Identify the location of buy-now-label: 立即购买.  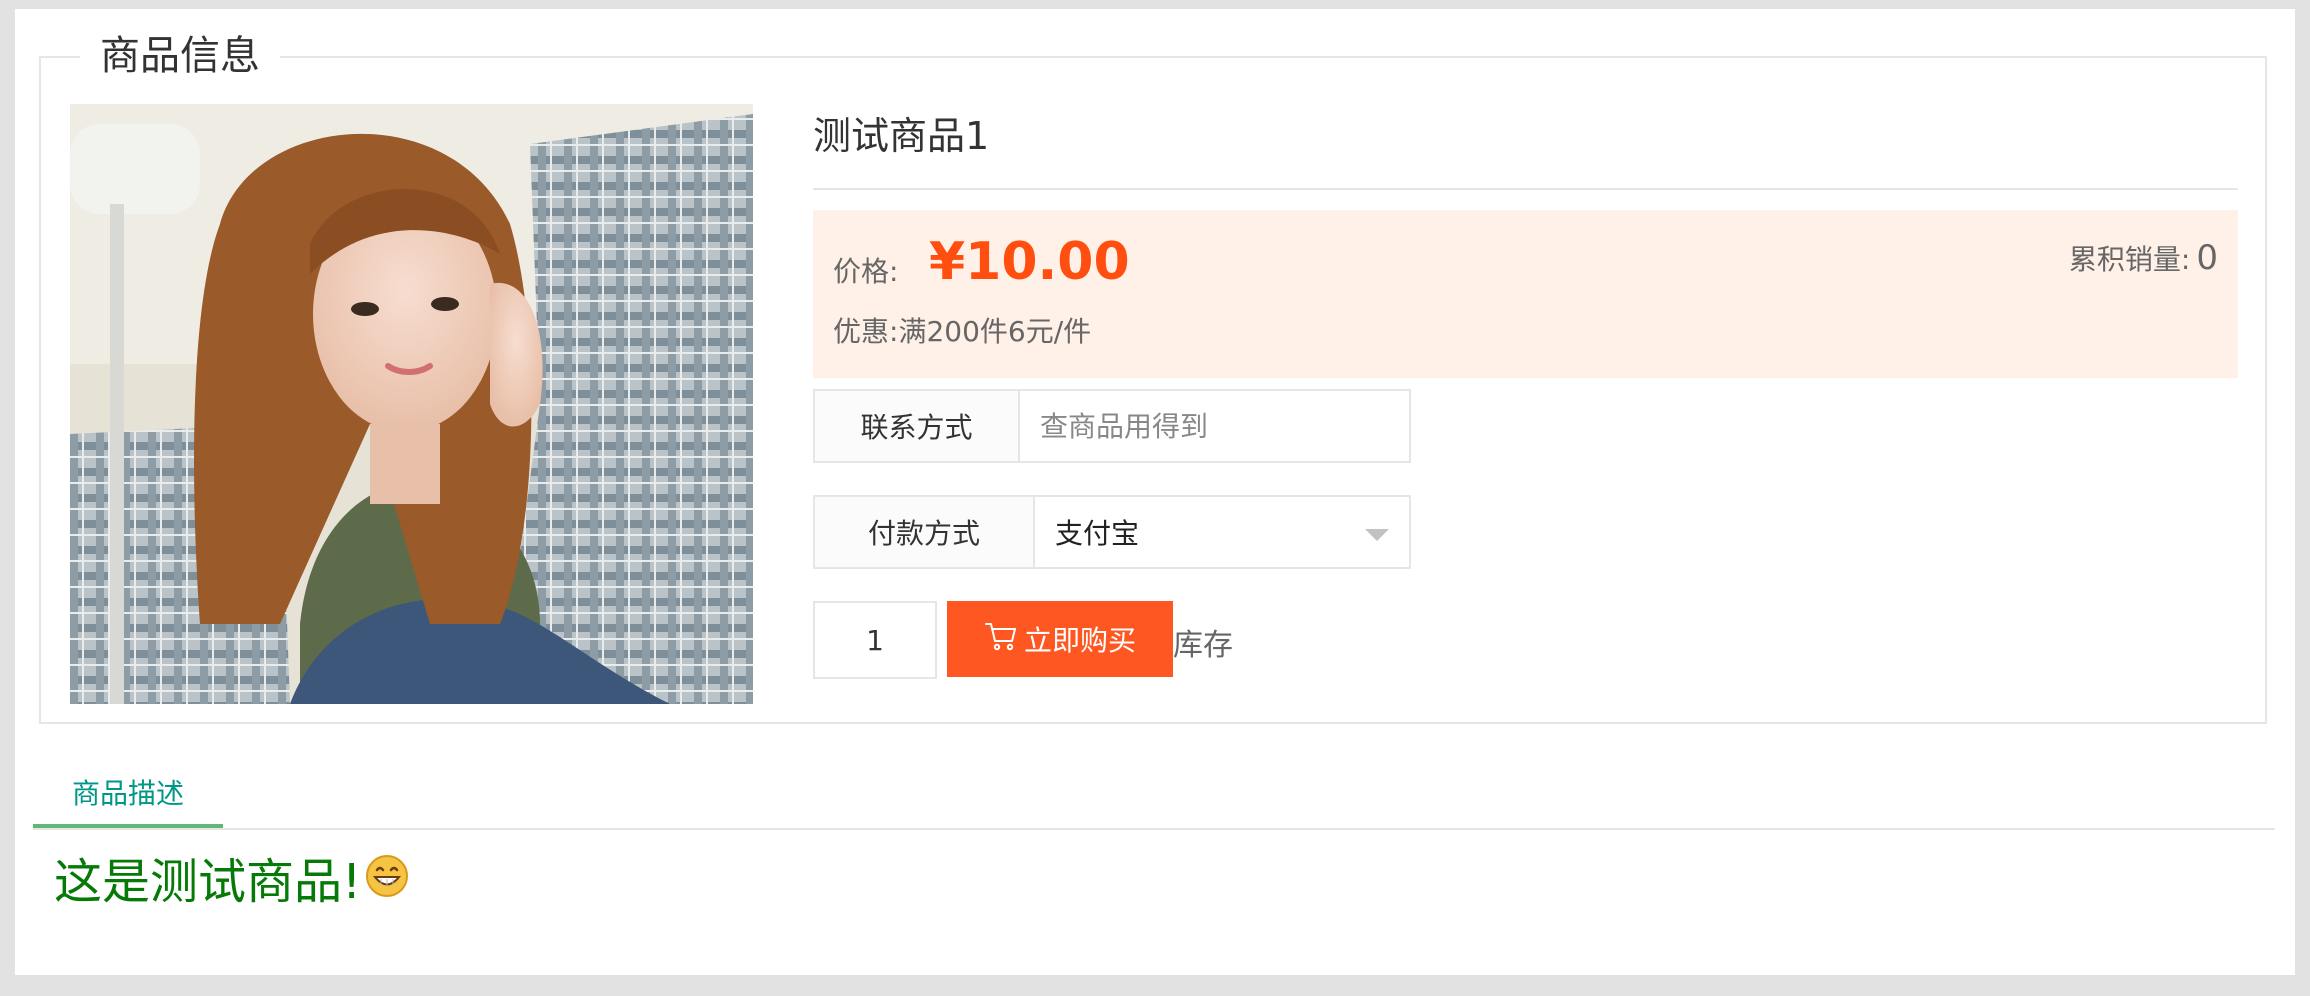
(1079, 640).